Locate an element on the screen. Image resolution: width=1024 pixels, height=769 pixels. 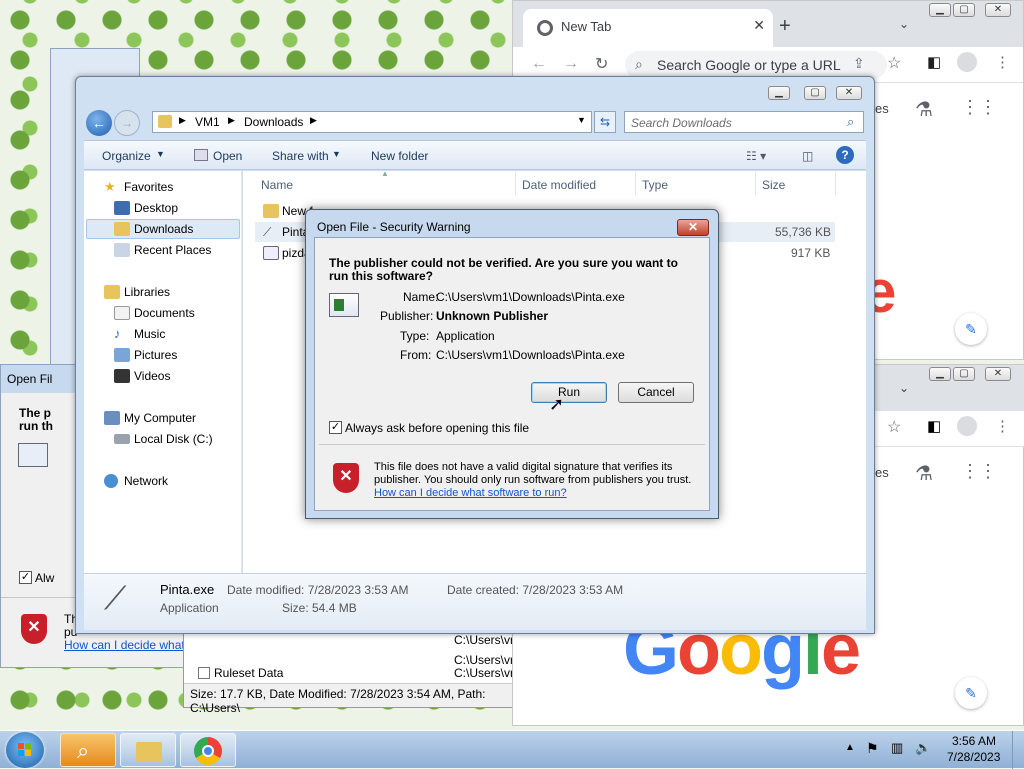
refresh-button: ⇆ is located at coordinates (605, 122).